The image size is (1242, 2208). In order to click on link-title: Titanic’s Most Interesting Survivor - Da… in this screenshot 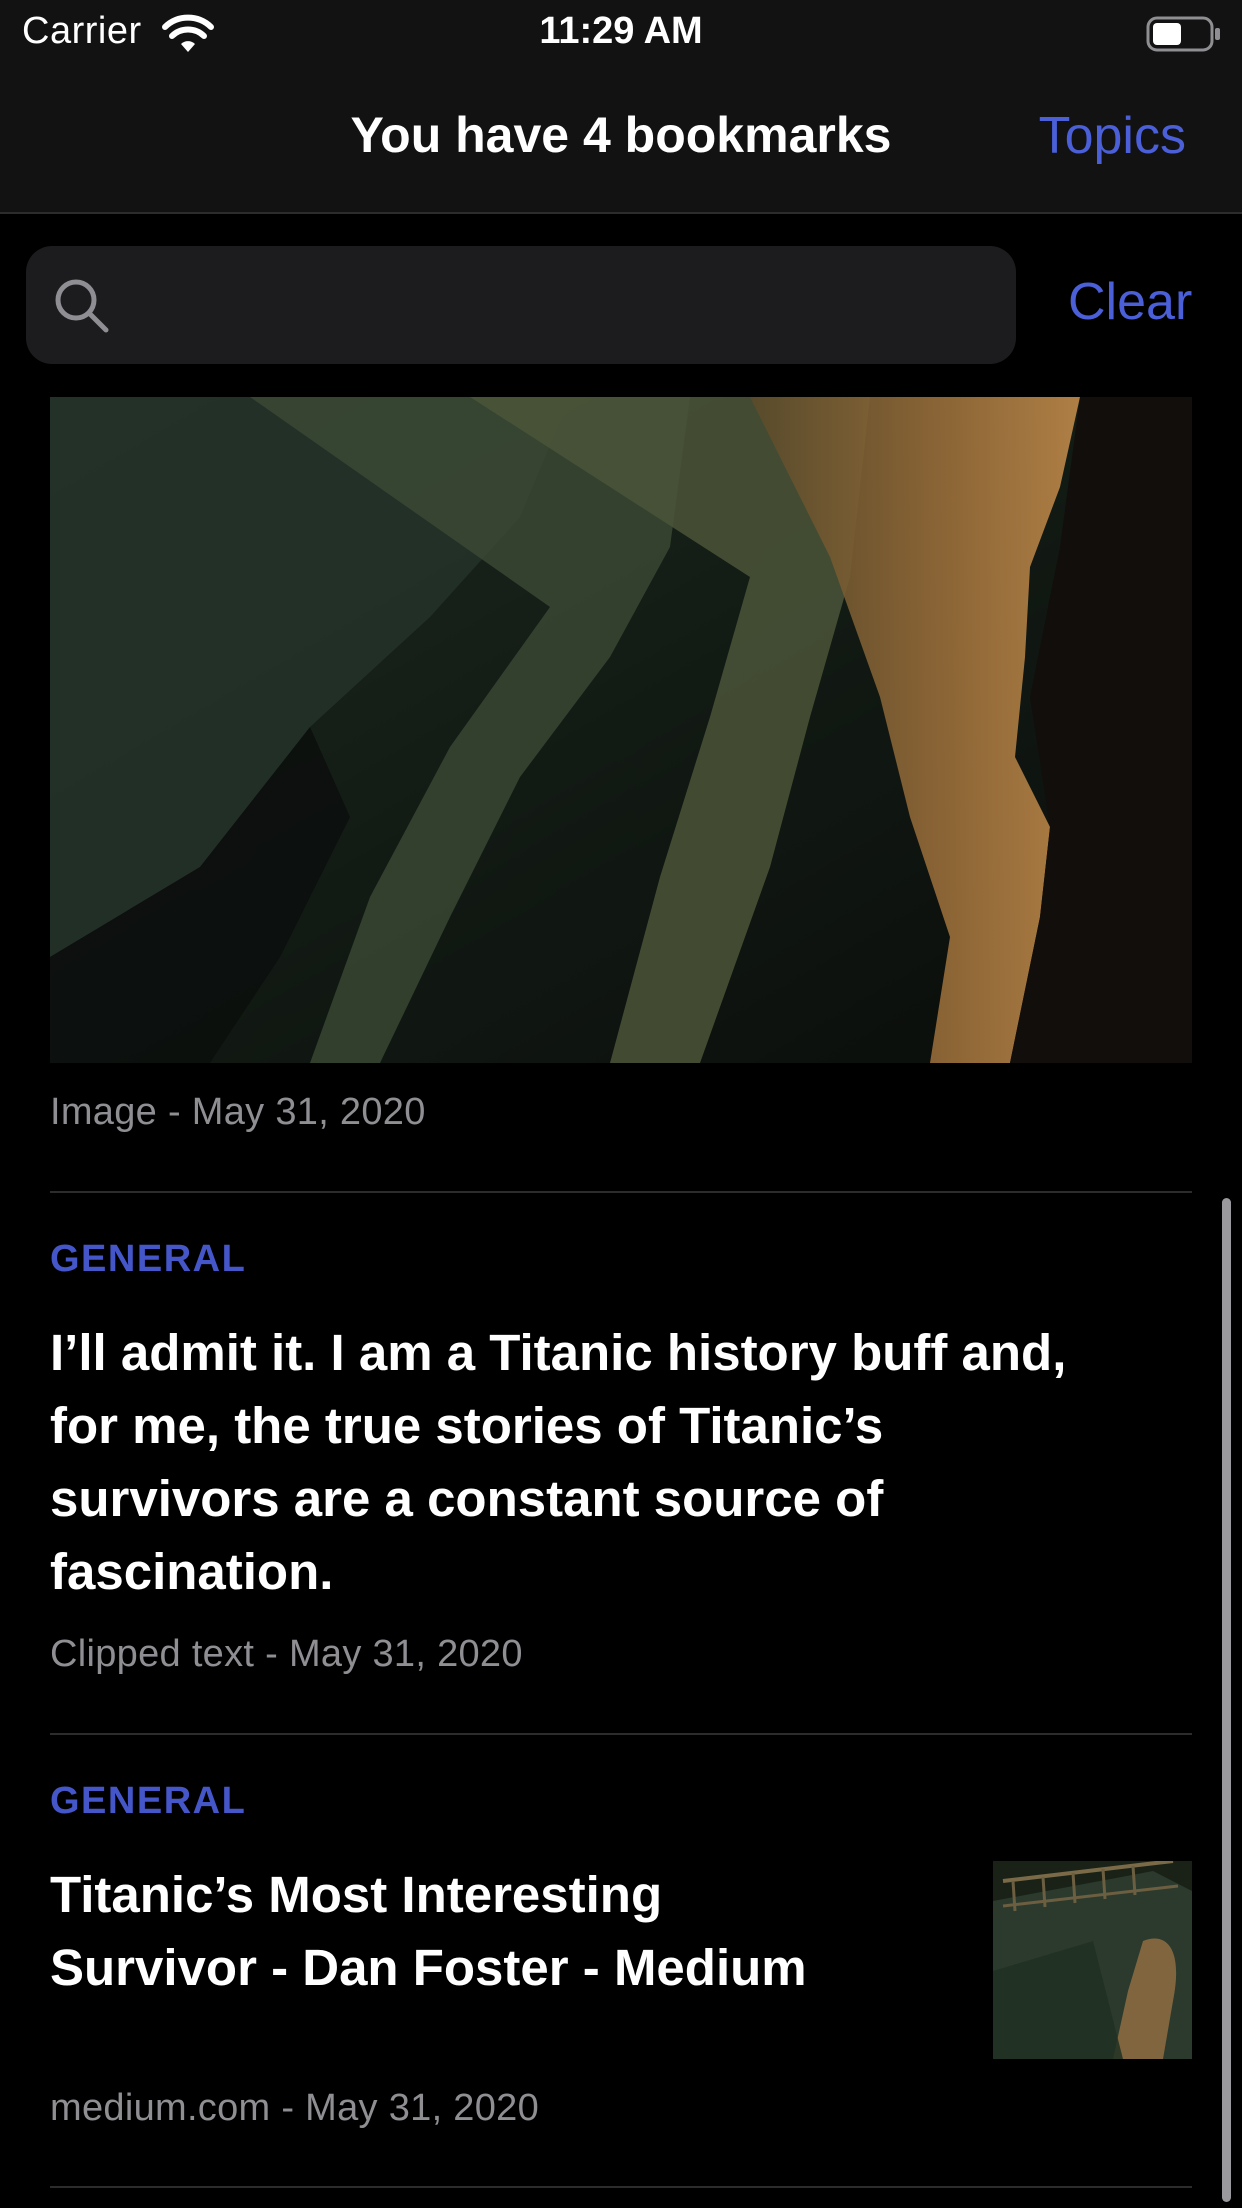, I will do `click(428, 1931)`.